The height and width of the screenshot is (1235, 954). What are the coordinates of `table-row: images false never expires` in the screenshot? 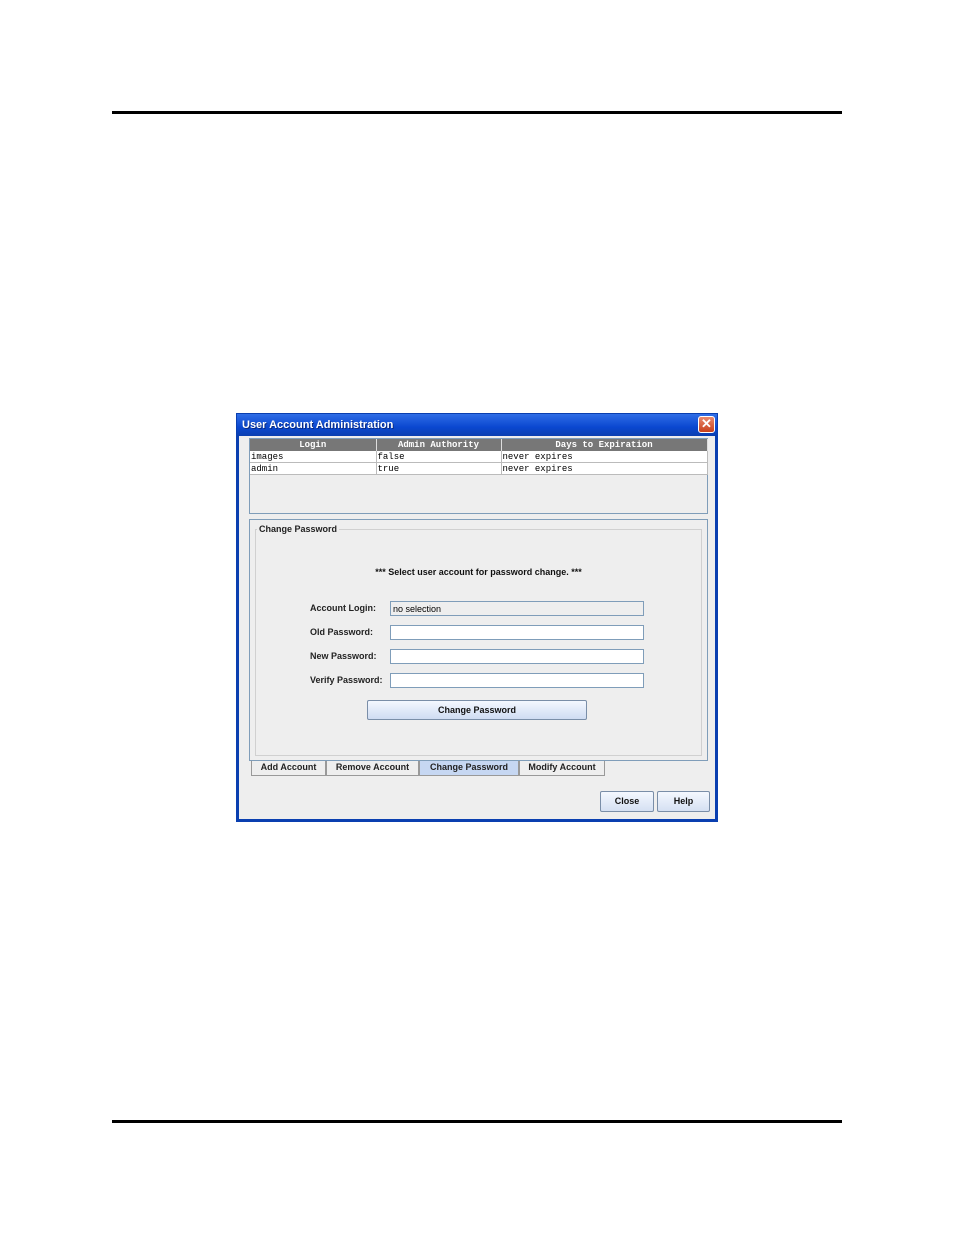 It's located at (479, 457).